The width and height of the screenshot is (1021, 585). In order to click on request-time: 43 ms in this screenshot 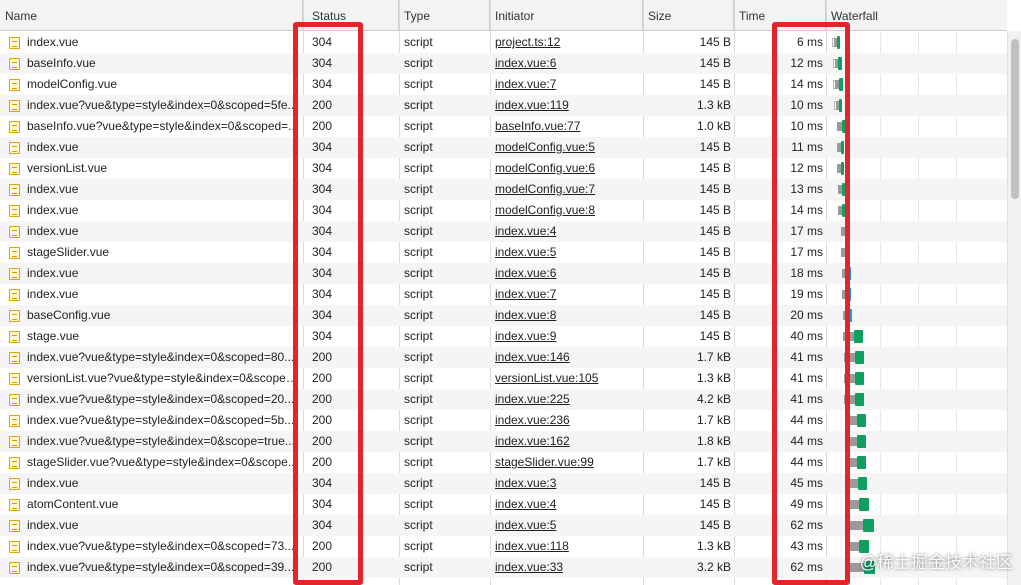, I will do `click(806, 546)`.